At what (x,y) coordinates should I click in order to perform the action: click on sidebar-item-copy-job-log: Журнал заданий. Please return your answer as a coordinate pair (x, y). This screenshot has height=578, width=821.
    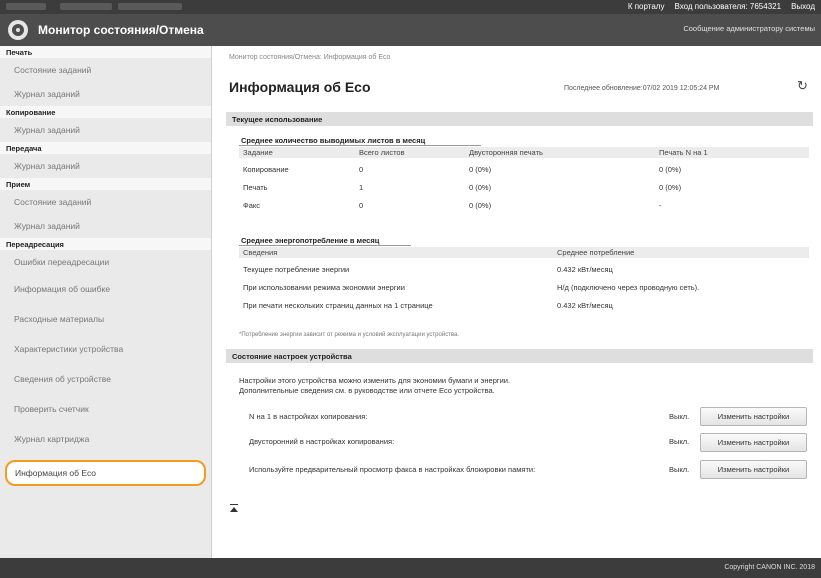
    Looking at the image, I should click on (105, 130).